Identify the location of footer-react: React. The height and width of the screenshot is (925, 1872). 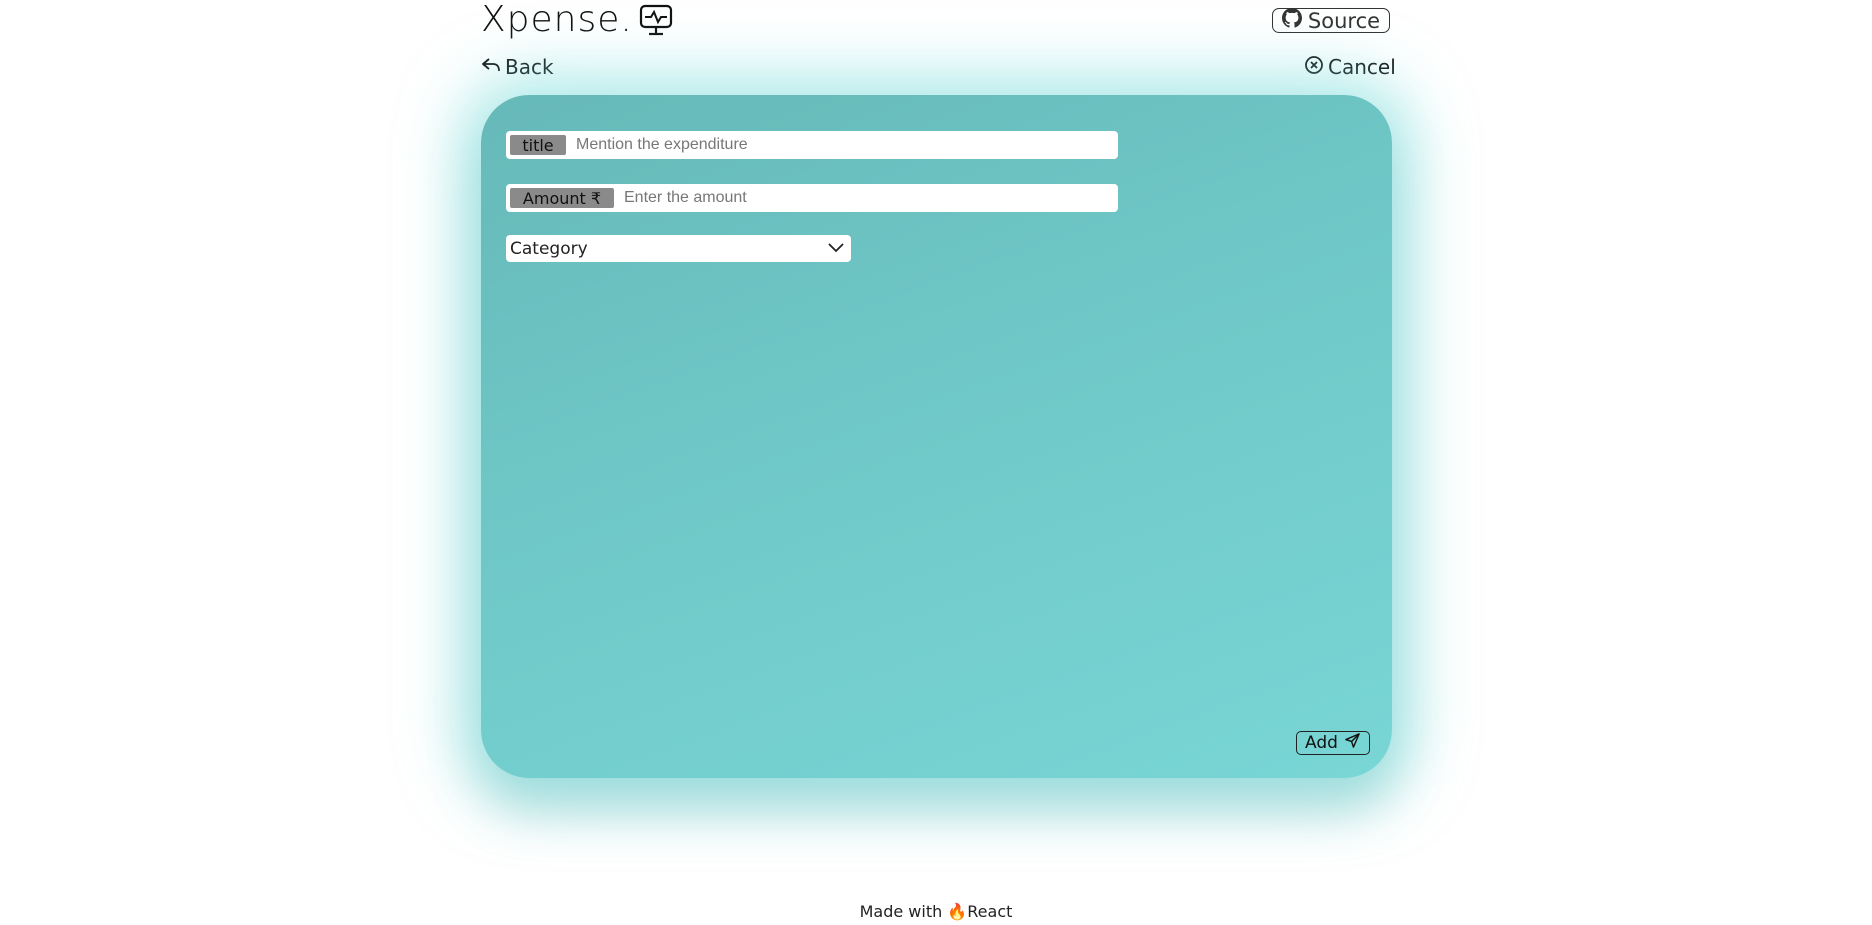
(989, 911).